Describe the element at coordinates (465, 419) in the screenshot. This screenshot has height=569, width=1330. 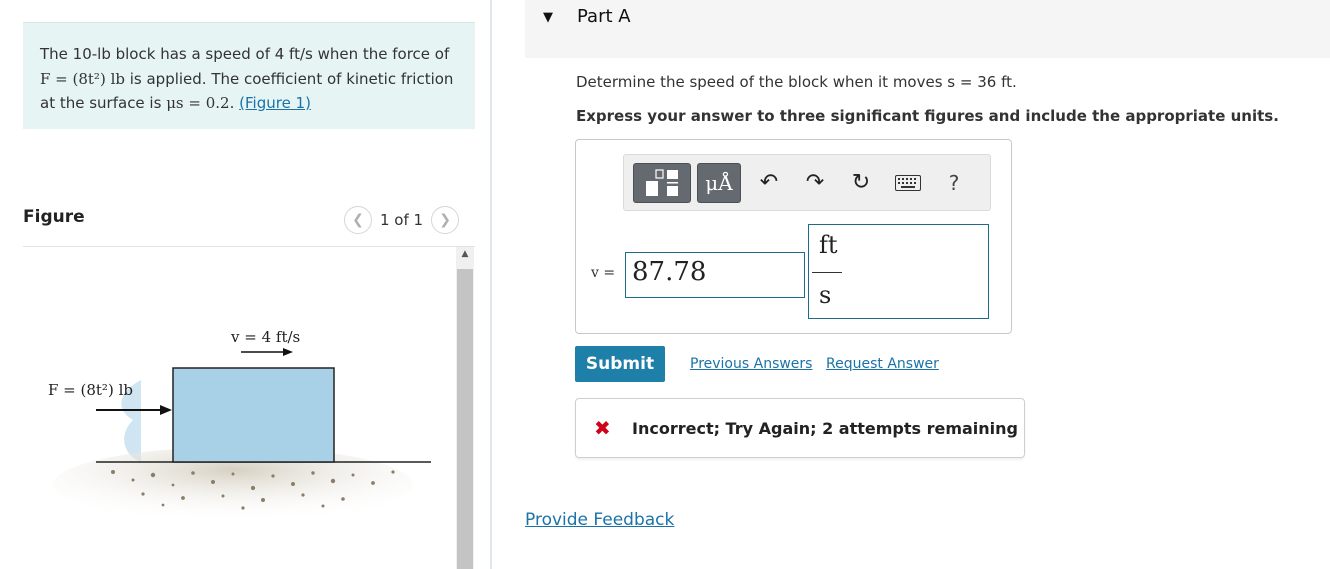
I see `scrollbar-thumb` at that location.